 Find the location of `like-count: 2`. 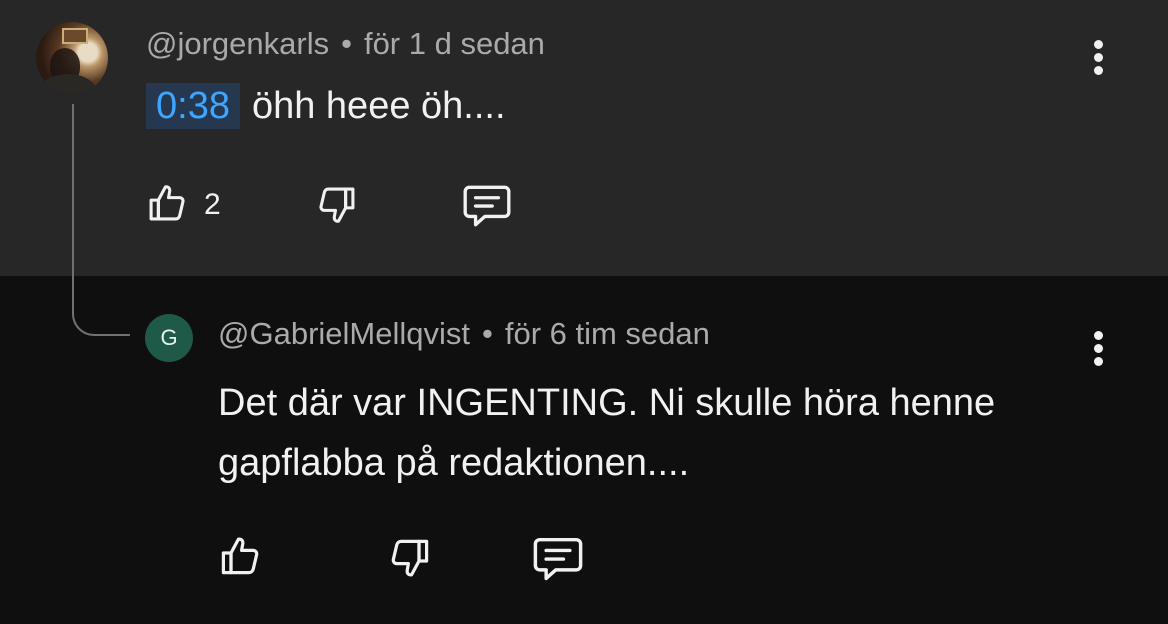

like-count: 2 is located at coordinates (212, 204).